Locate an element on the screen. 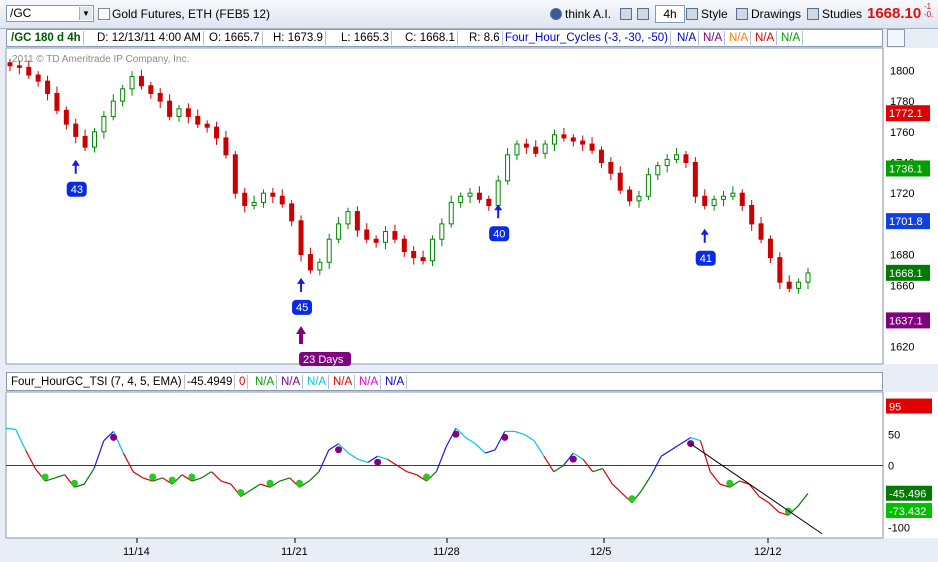  change-bottom: -0. is located at coordinates (929, 14).